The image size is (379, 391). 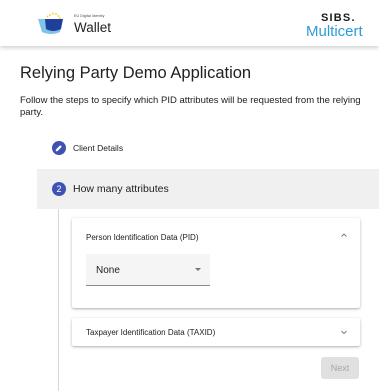 I want to click on step-1-indicator, so click(x=59, y=148).